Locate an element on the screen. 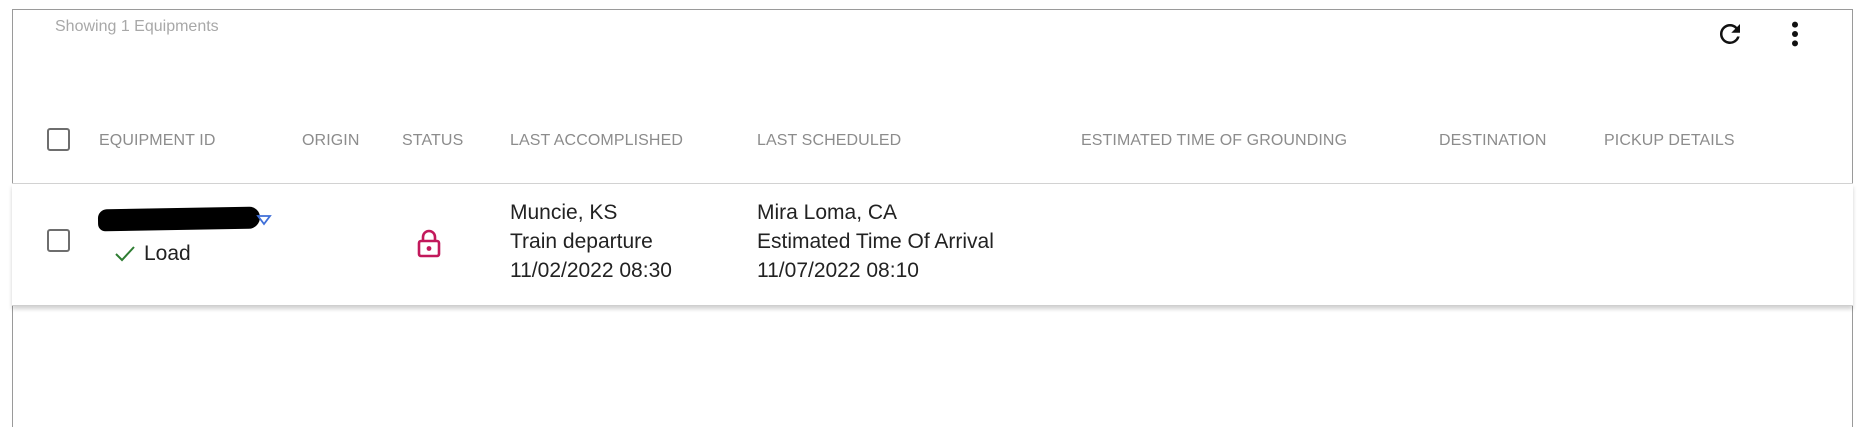 The width and height of the screenshot is (1863, 427). column-header-destination: DESTINATION is located at coordinates (1492, 141).